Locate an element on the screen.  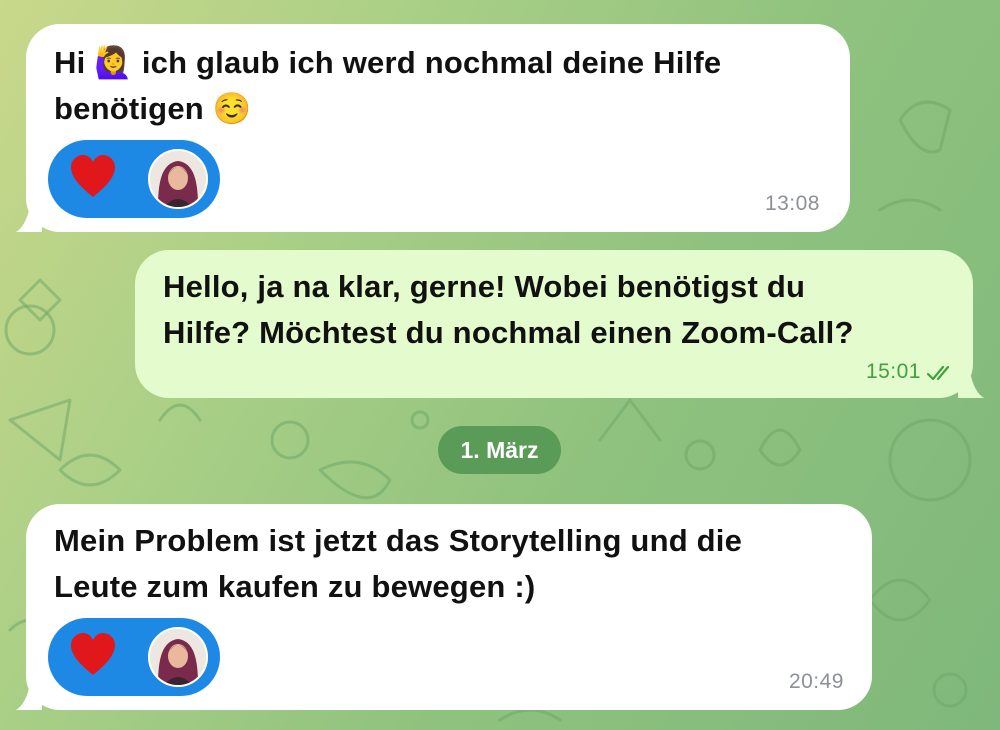
raising-hand-emoji: 🙋‍♀️ is located at coordinates (114, 62).